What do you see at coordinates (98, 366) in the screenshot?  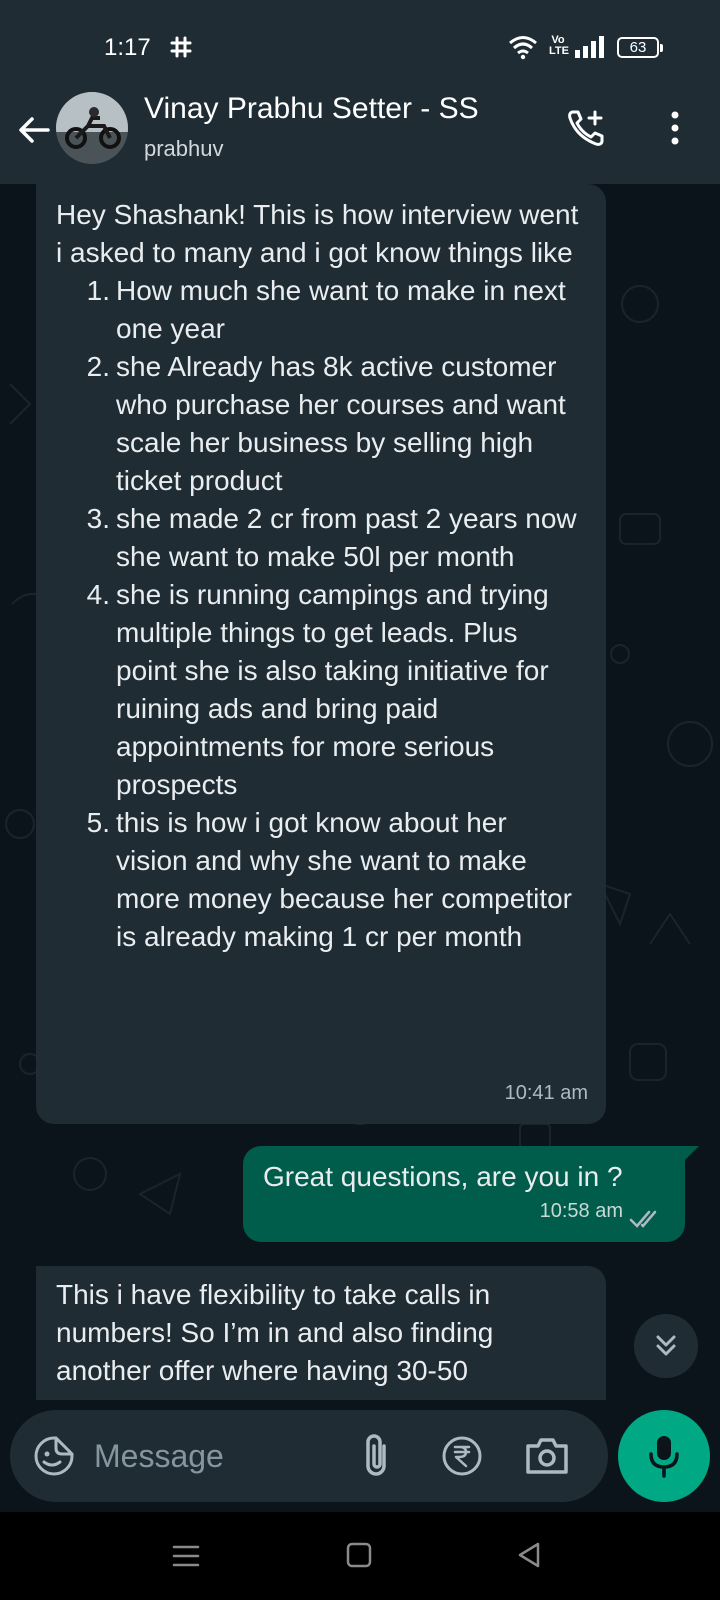 I see `list-number: 2.` at bounding box center [98, 366].